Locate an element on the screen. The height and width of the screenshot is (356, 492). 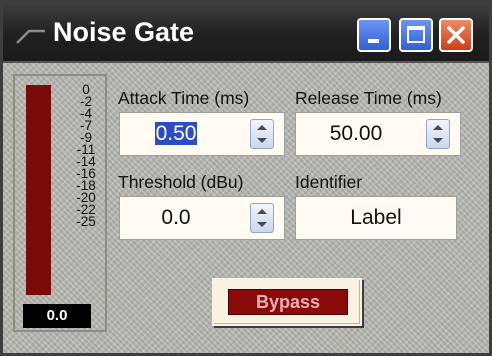
threshold-spinner is located at coordinates (262, 218).